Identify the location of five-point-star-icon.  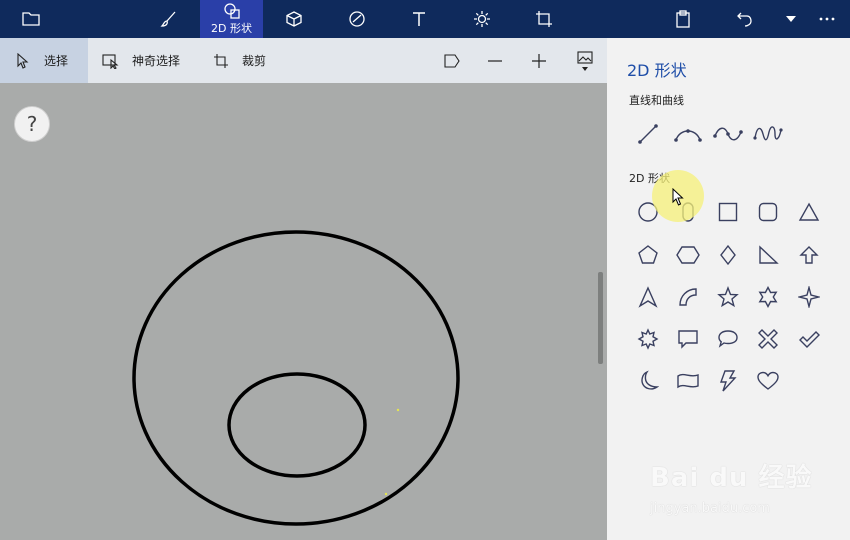
(728, 297).